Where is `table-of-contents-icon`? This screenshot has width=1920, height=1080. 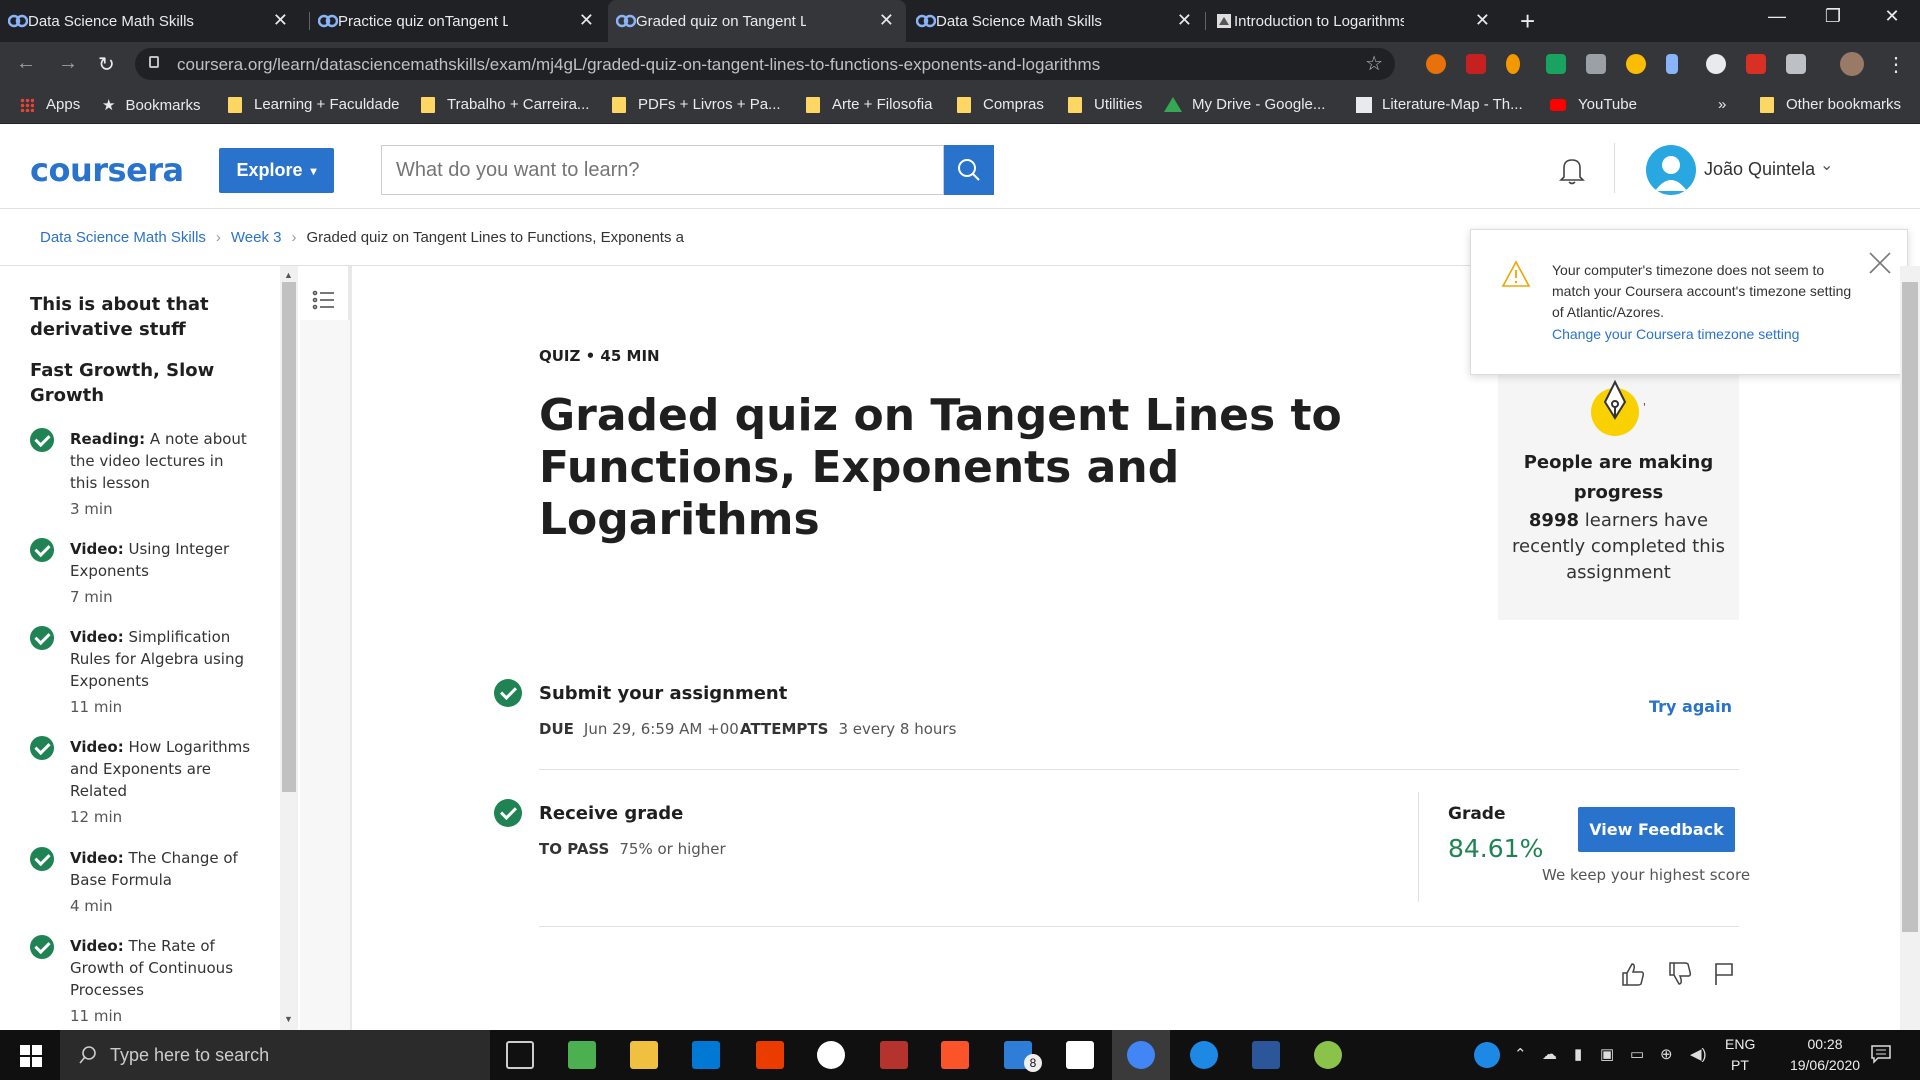
table-of-contents-icon is located at coordinates (324, 300).